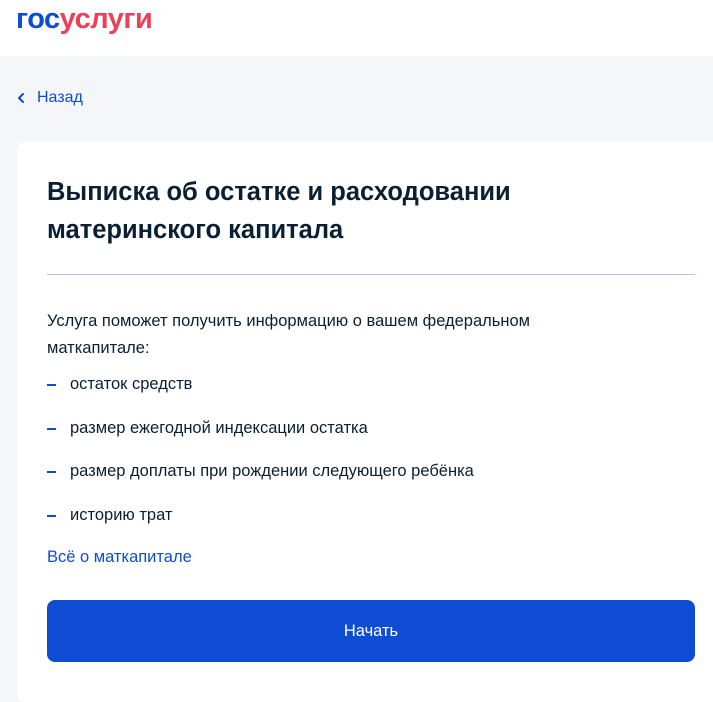 This screenshot has width=713, height=702. I want to click on list-item-text: историю трат, so click(121, 514).